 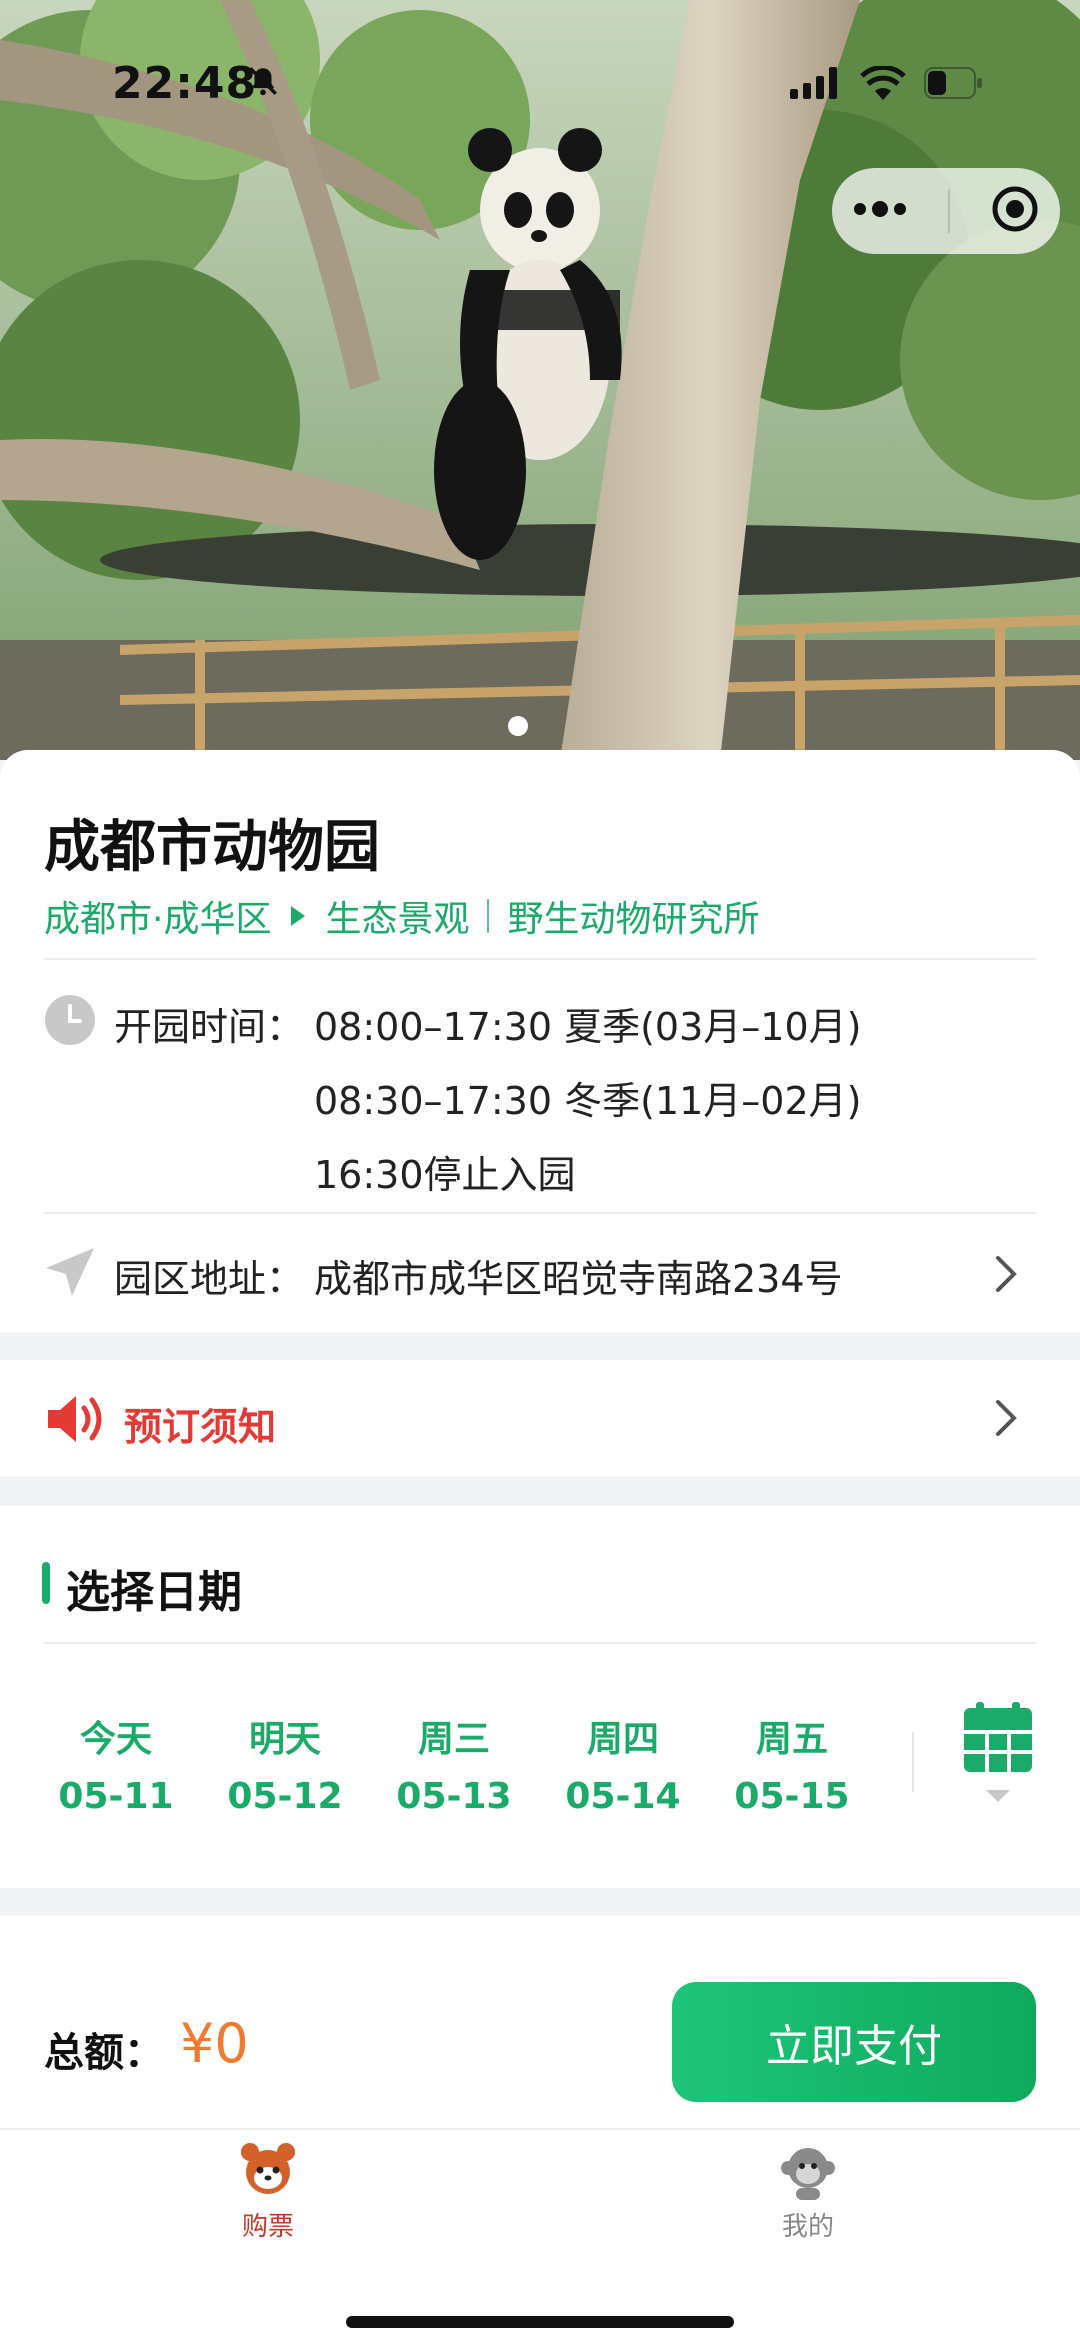 What do you see at coordinates (540, 2022) in the screenshot?
I see `payment-bar: 总额： ¥0 立即支付` at bounding box center [540, 2022].